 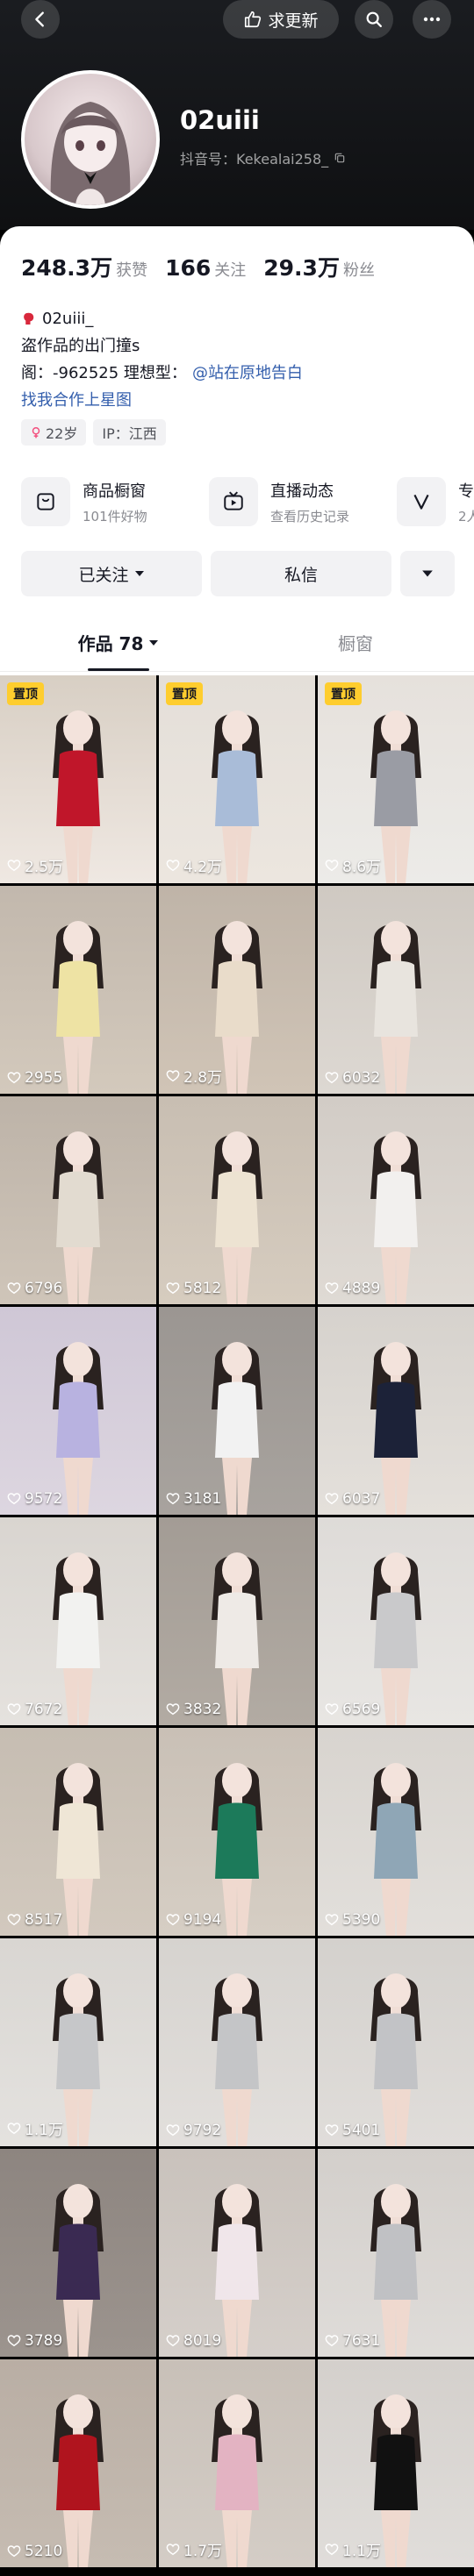 I want to click on tags-row: 22岁 IP：江西, so click(x=93, y=433).